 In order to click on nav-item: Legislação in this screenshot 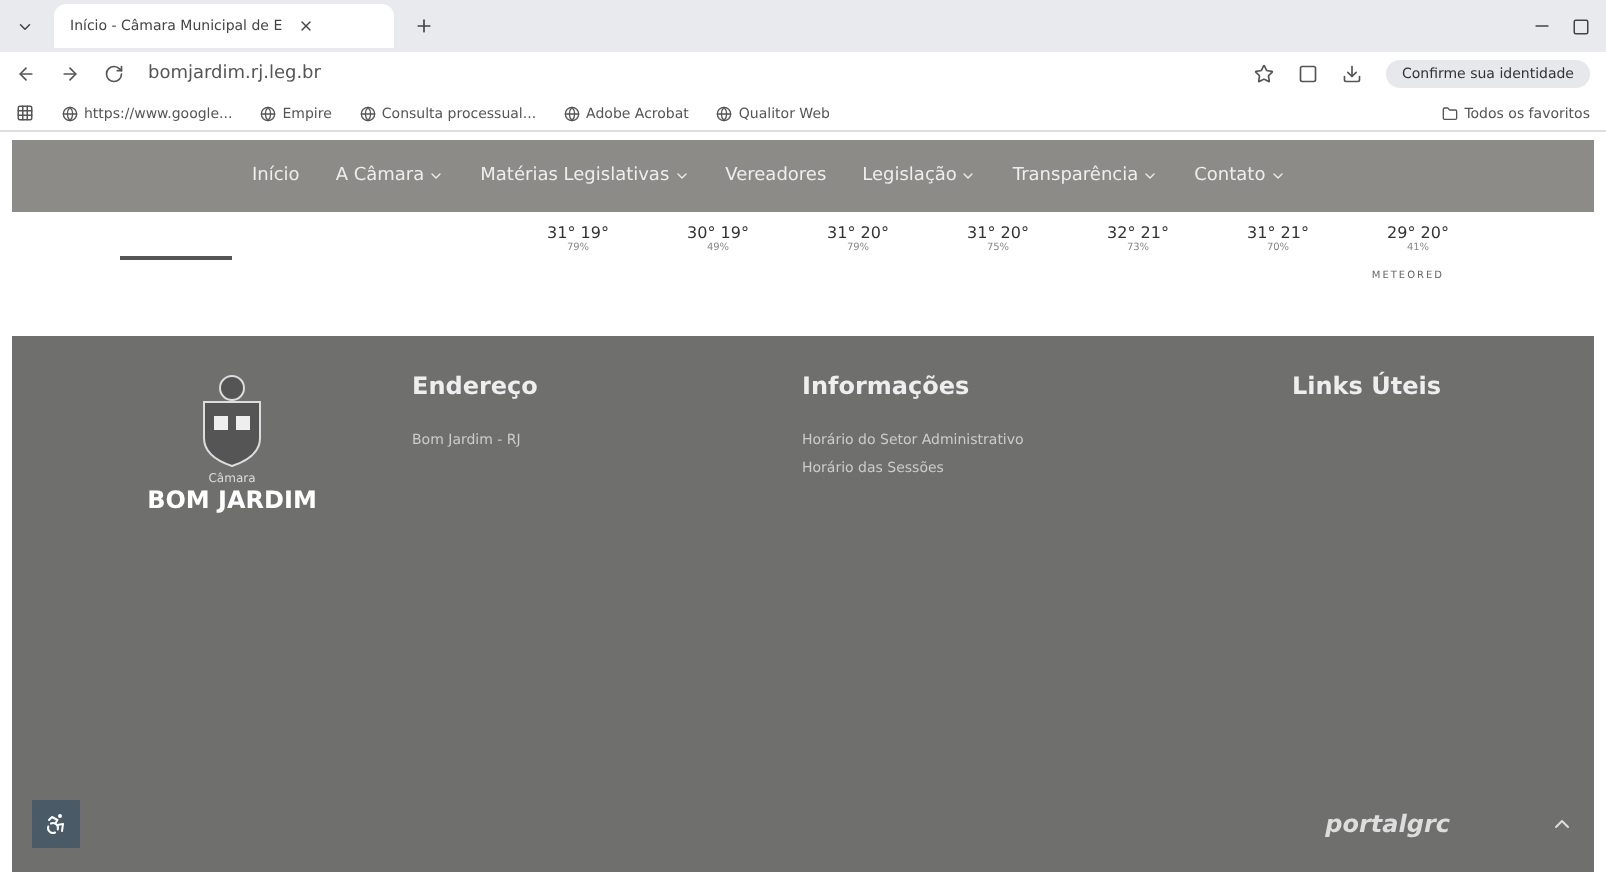, I will do `click(919, 176)`.